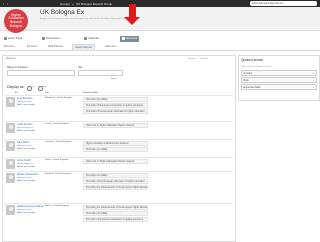 The image size is (320, 242). I want to click on chat-icon, so click(43, 38).